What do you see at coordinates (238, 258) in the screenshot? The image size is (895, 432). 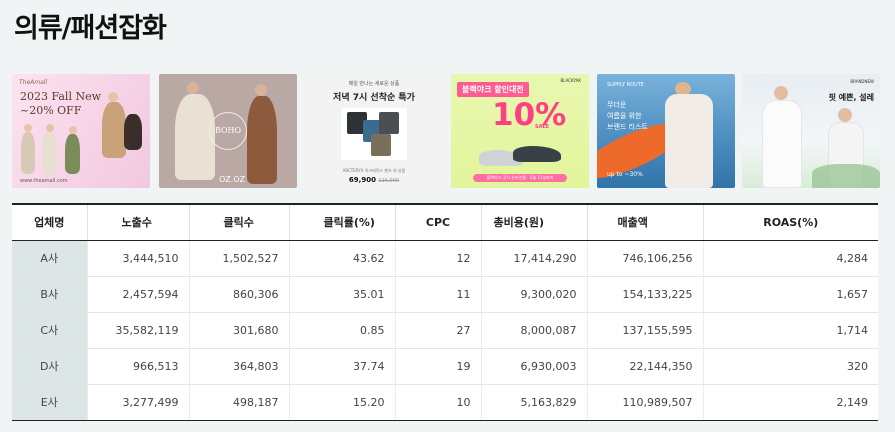 I see `clicks-cell: 1,502,527` at bounding box center [238, 258].